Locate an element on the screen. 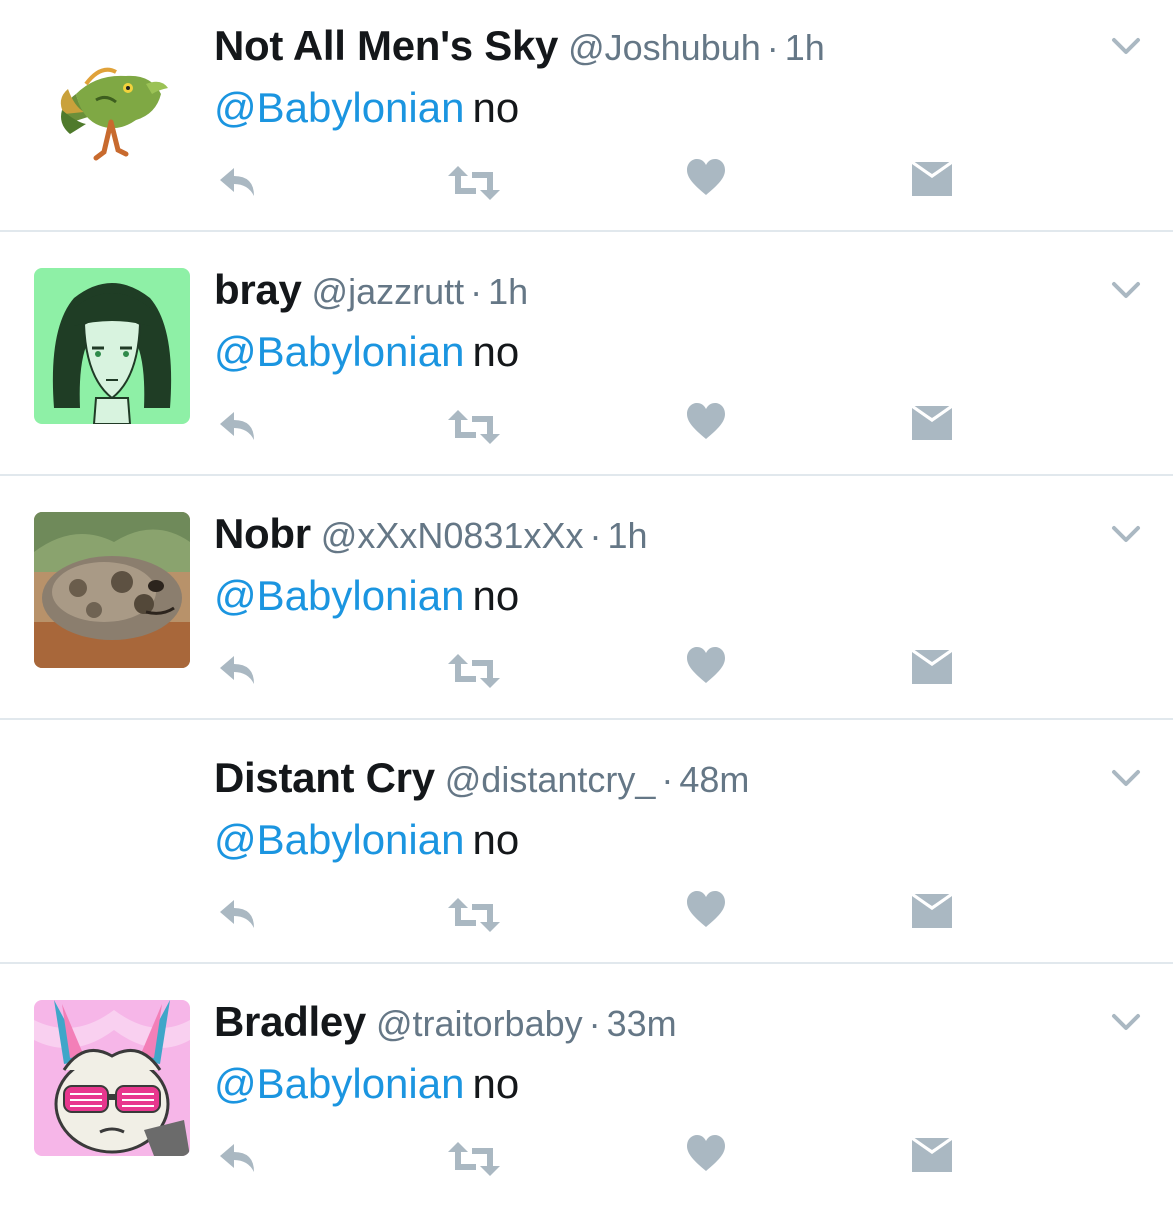 The image size is (1173, 1208). tweet-header: bray @jazzrutt · 1h is located at coordinates (371, 295).